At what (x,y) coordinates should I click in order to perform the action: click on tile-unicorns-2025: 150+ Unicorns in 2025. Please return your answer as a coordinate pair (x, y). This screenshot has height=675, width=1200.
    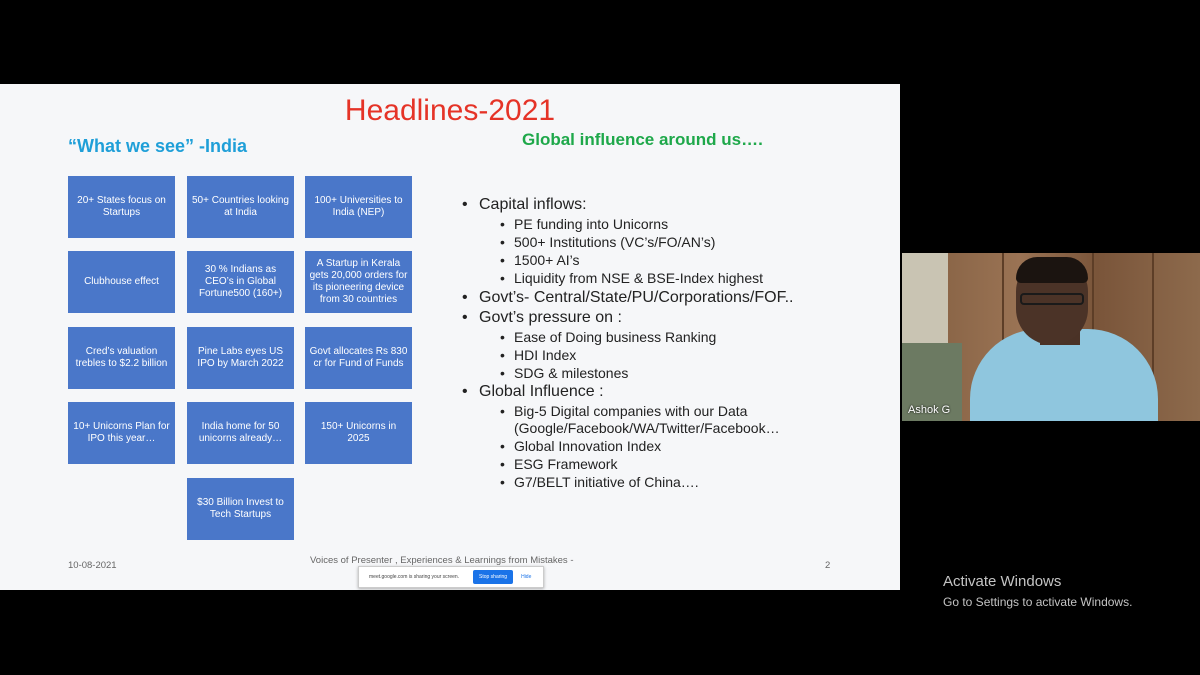
    Looking at the image, I should click on (358, 433).